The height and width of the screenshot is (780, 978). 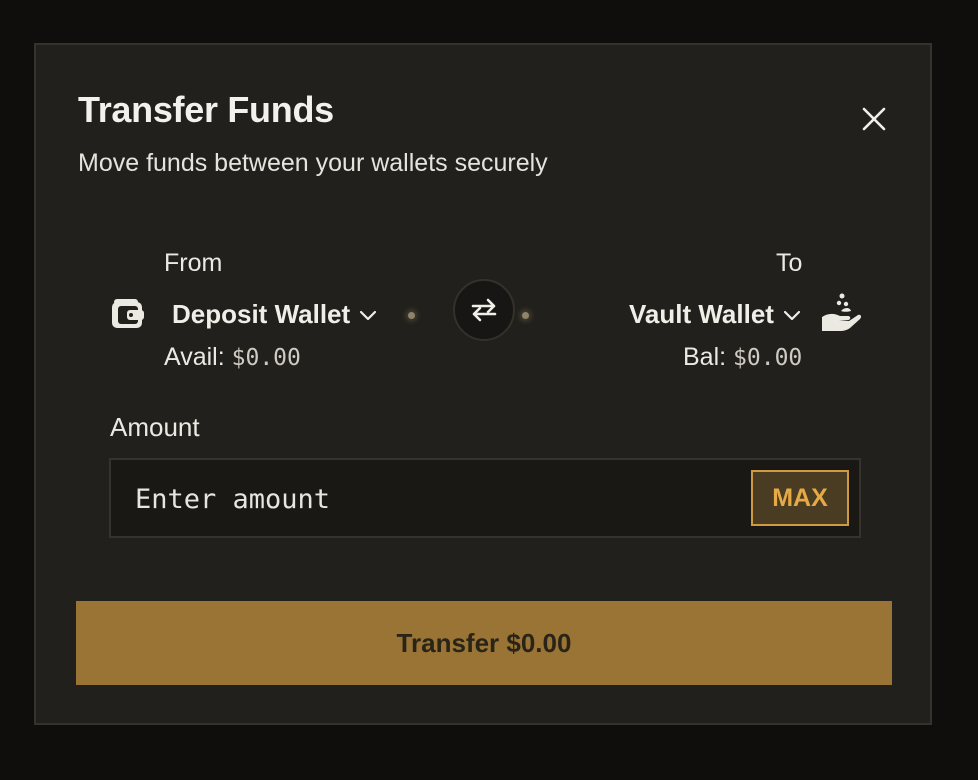 I want to click on wallet-icon, so click(x=128, y=313).